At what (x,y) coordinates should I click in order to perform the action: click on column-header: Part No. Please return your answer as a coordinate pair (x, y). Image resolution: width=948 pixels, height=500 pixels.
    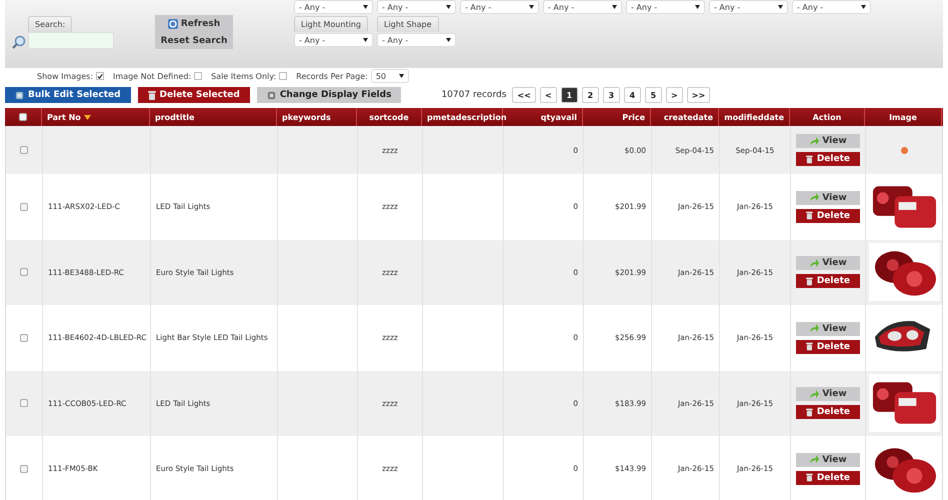
    Looking at the image, I should click on (64, 117).